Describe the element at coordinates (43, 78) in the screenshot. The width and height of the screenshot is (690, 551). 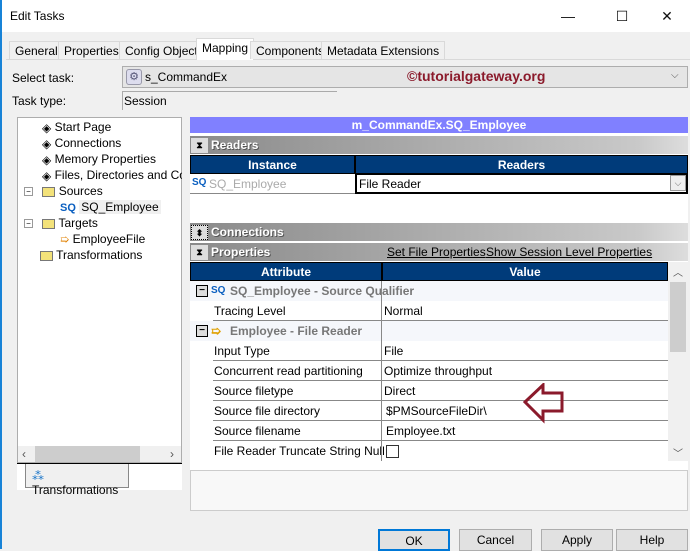
I see `select-task-label: Select task:` at that location.